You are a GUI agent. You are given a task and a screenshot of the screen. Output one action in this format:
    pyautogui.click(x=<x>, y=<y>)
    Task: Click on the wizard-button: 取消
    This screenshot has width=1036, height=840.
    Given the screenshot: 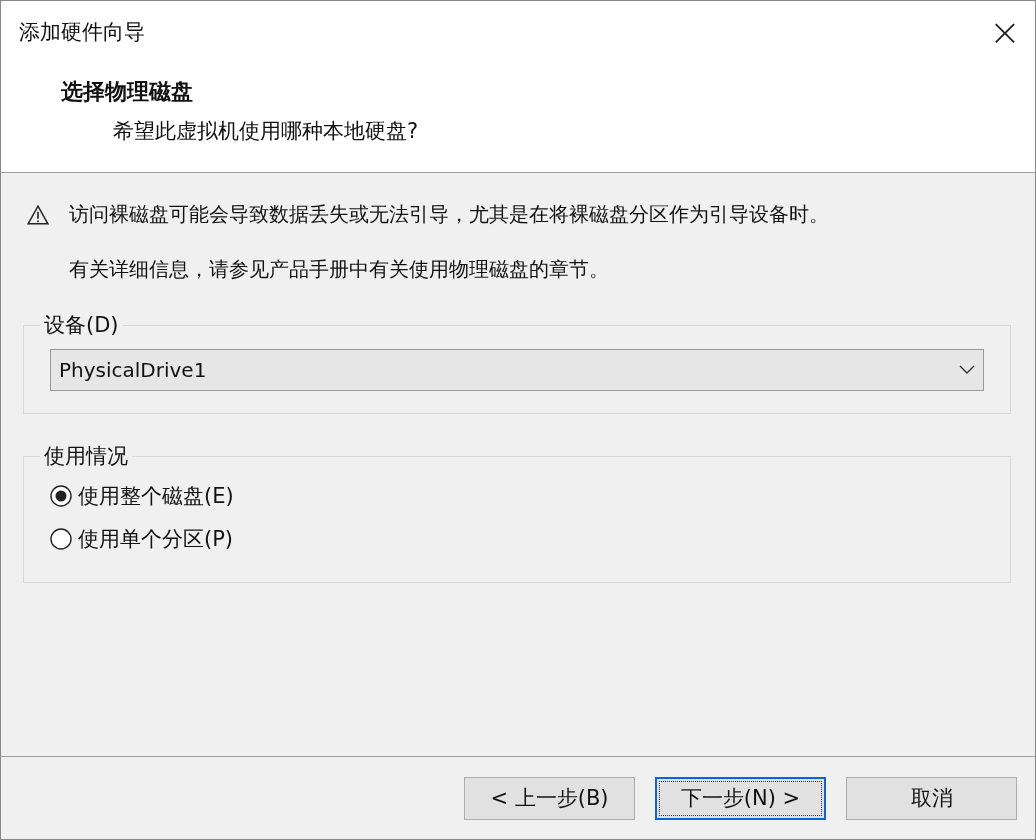 What is the action you would take?
    pyautogui.click(x=931, y=798)
    